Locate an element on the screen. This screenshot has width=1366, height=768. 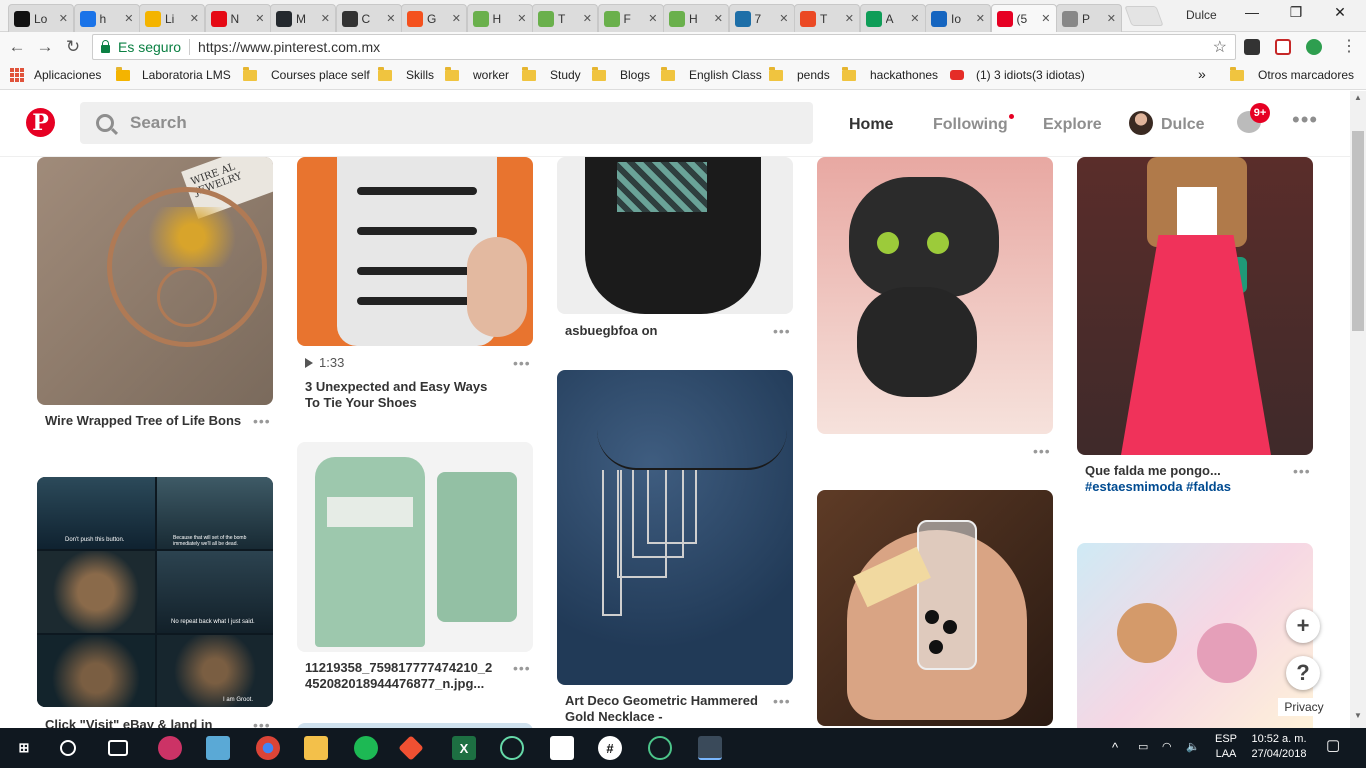
browser-tab: (5 ✕ is located at coordinates (1023, 18).